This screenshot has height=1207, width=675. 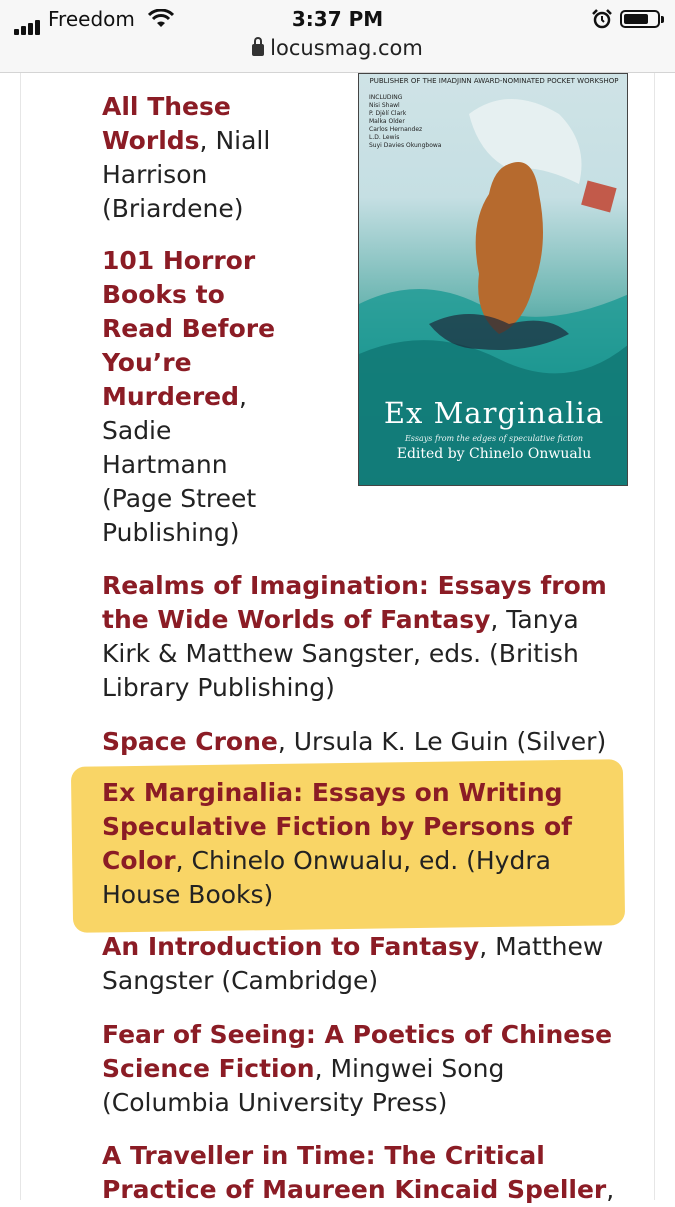 I want to click on lock-icon, so click(x=258, y=46).